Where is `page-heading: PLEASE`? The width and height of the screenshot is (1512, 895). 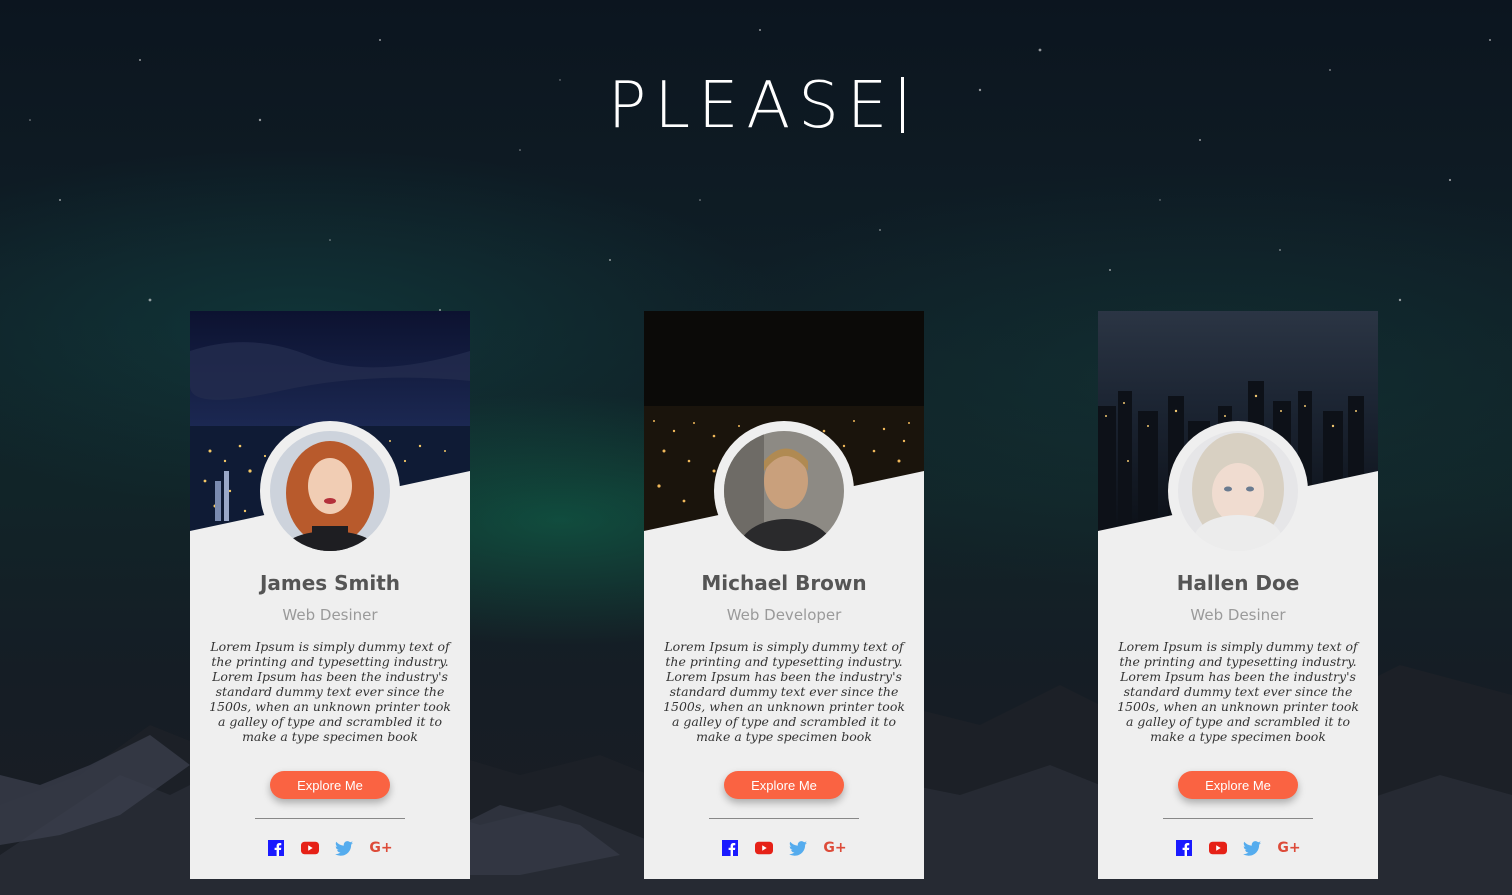 page-heading: PLEASE is located at coordinates (756, 106).